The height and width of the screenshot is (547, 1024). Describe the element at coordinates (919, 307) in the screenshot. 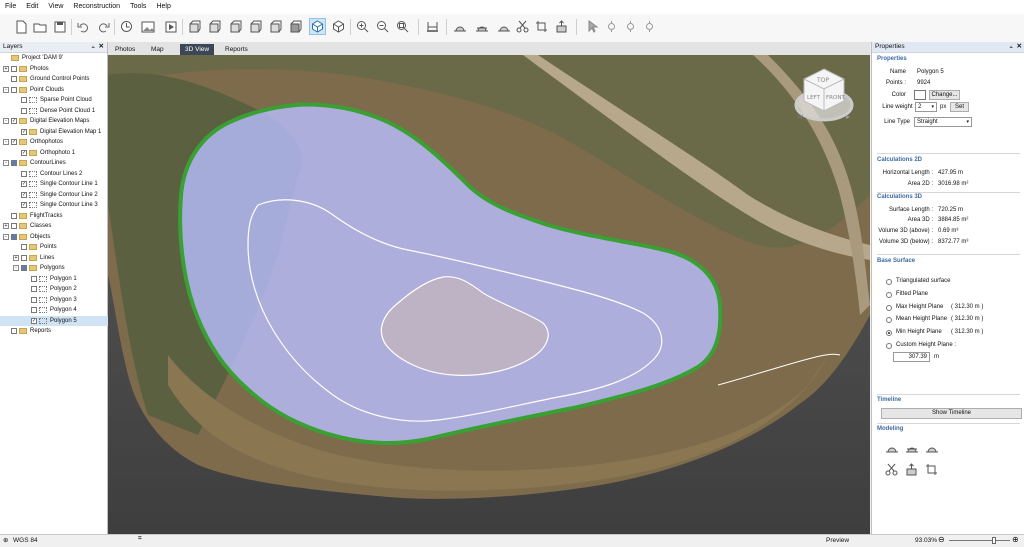

I see `base-surface-option-label: Max Height Plane` at that location.